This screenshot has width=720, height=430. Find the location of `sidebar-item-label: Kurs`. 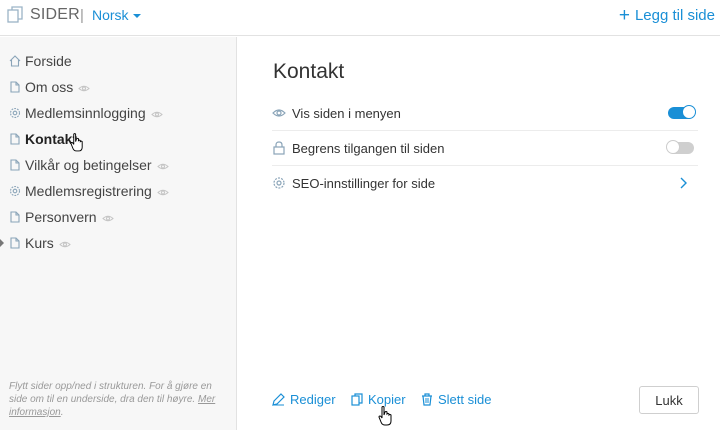

sidebar-item-label: Kurs is located at coordinates (39, 243).